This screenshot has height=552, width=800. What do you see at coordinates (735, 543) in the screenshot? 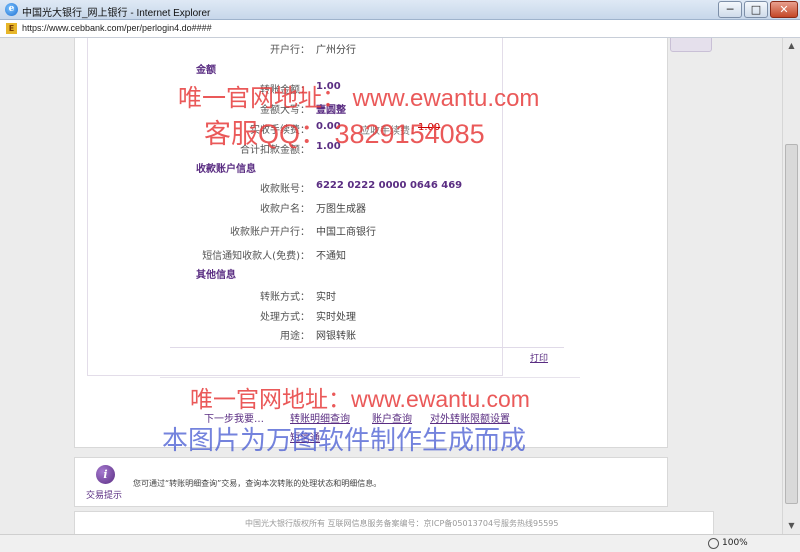
I see `zoom-level: 100%` at bounding box center [735, 543].